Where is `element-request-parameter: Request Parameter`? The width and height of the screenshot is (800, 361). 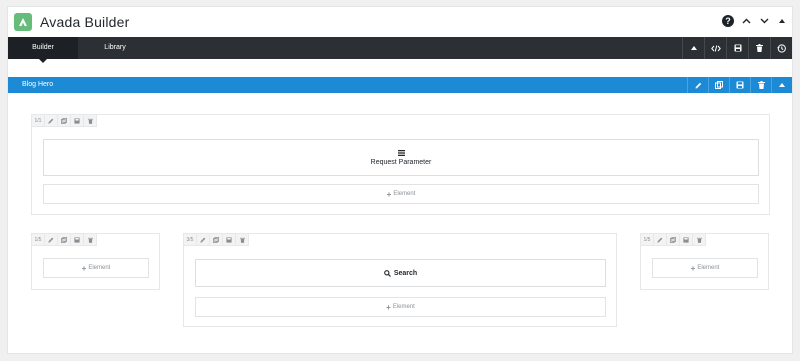
element-request-parameter: Request Parameter is located at coordinates (401, 157).